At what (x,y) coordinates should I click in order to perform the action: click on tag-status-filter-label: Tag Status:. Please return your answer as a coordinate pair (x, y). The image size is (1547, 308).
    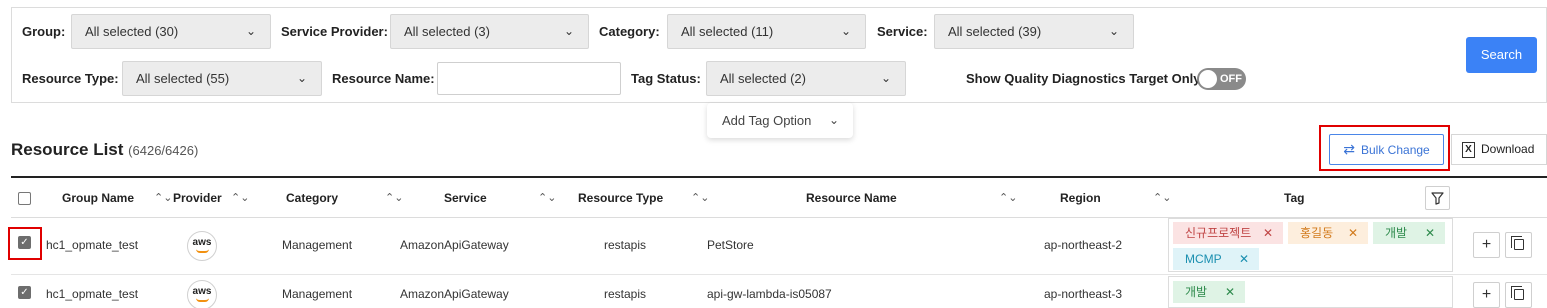
    Looking at the image, I should click on (666, 78).